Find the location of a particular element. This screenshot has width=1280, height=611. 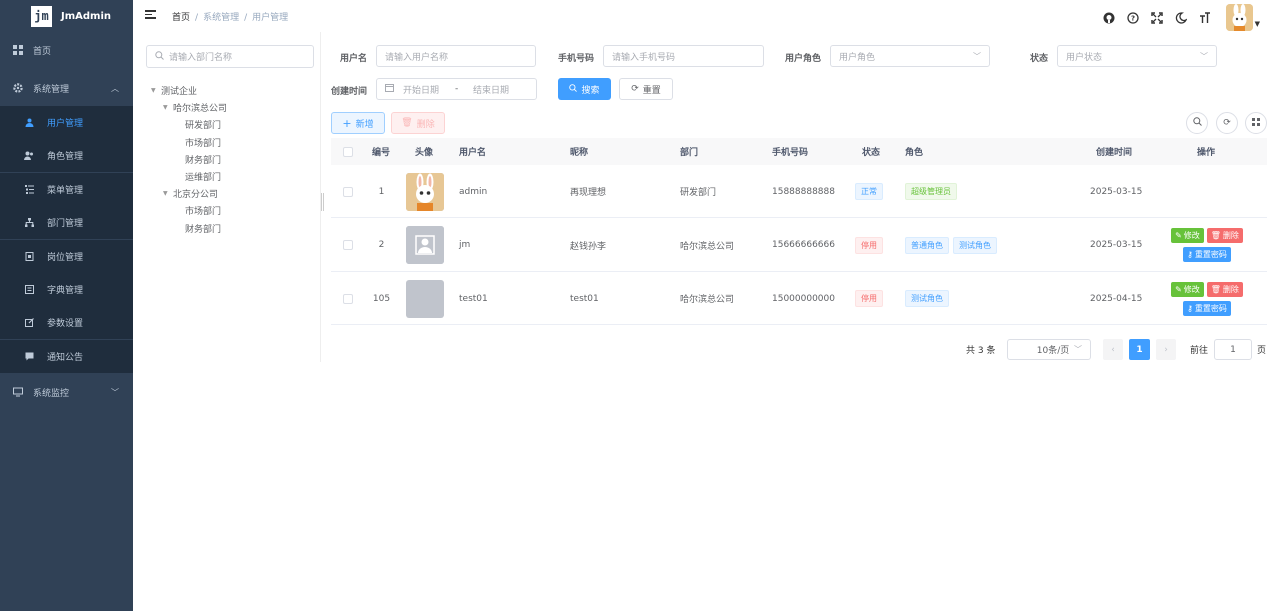

sidebar-group-system: 系统管理 ︿ is located at coordinates (66, 88).